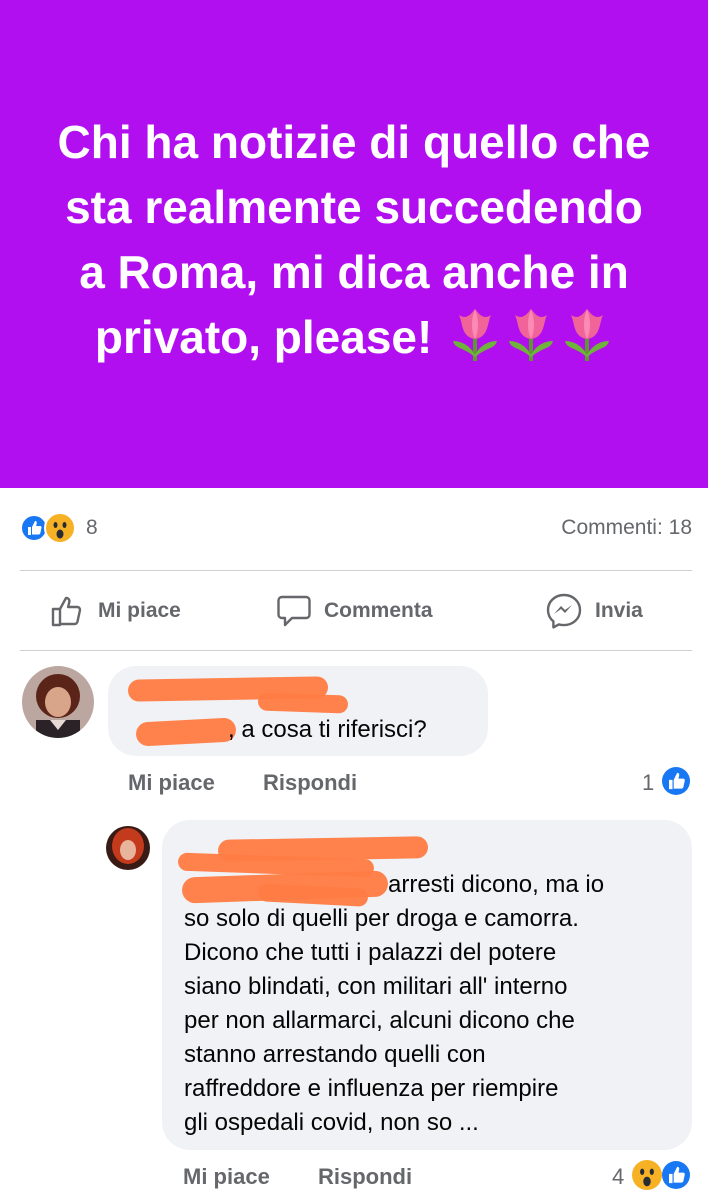  I want to click on redacted-mention, so click(186, 732).